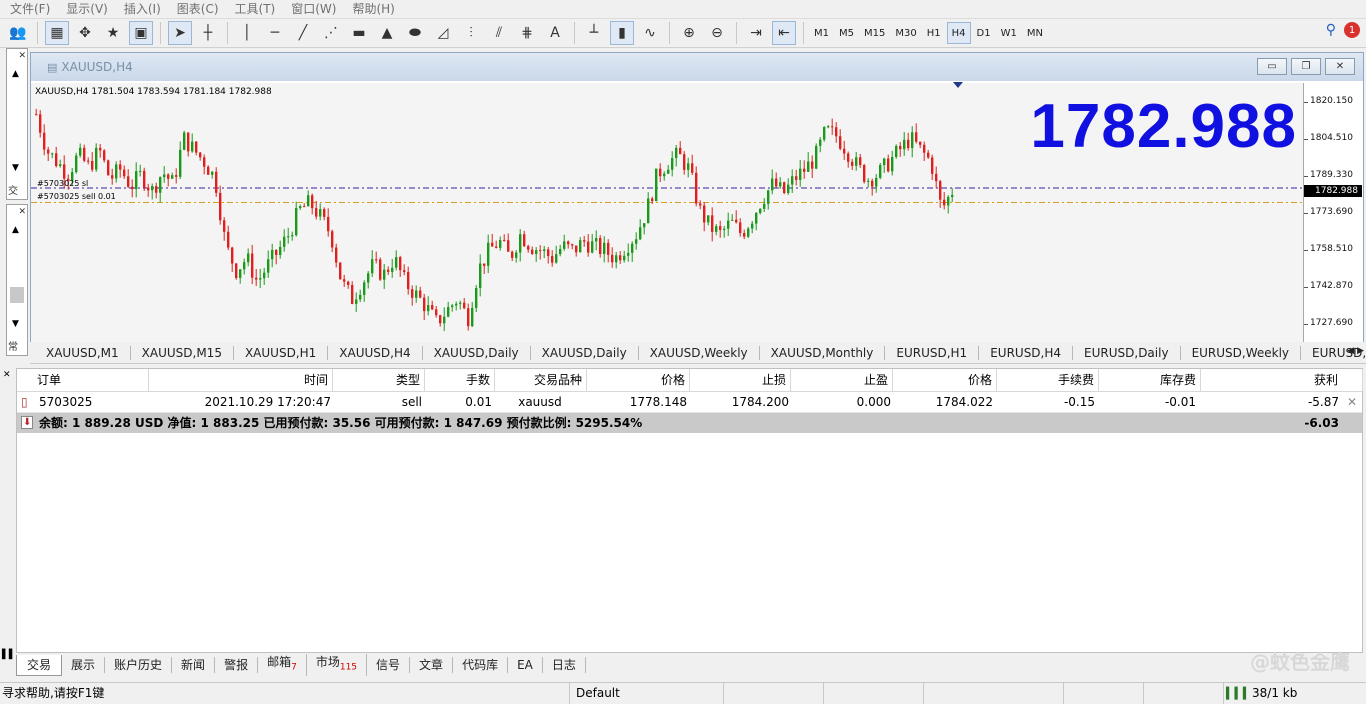 The height and width of the screenshot is (704, 1366). What do you see at coordinates (594, 33) in the screenshot?
I see `bar-chart-icon: ┴` at bounding box center [594, 33].